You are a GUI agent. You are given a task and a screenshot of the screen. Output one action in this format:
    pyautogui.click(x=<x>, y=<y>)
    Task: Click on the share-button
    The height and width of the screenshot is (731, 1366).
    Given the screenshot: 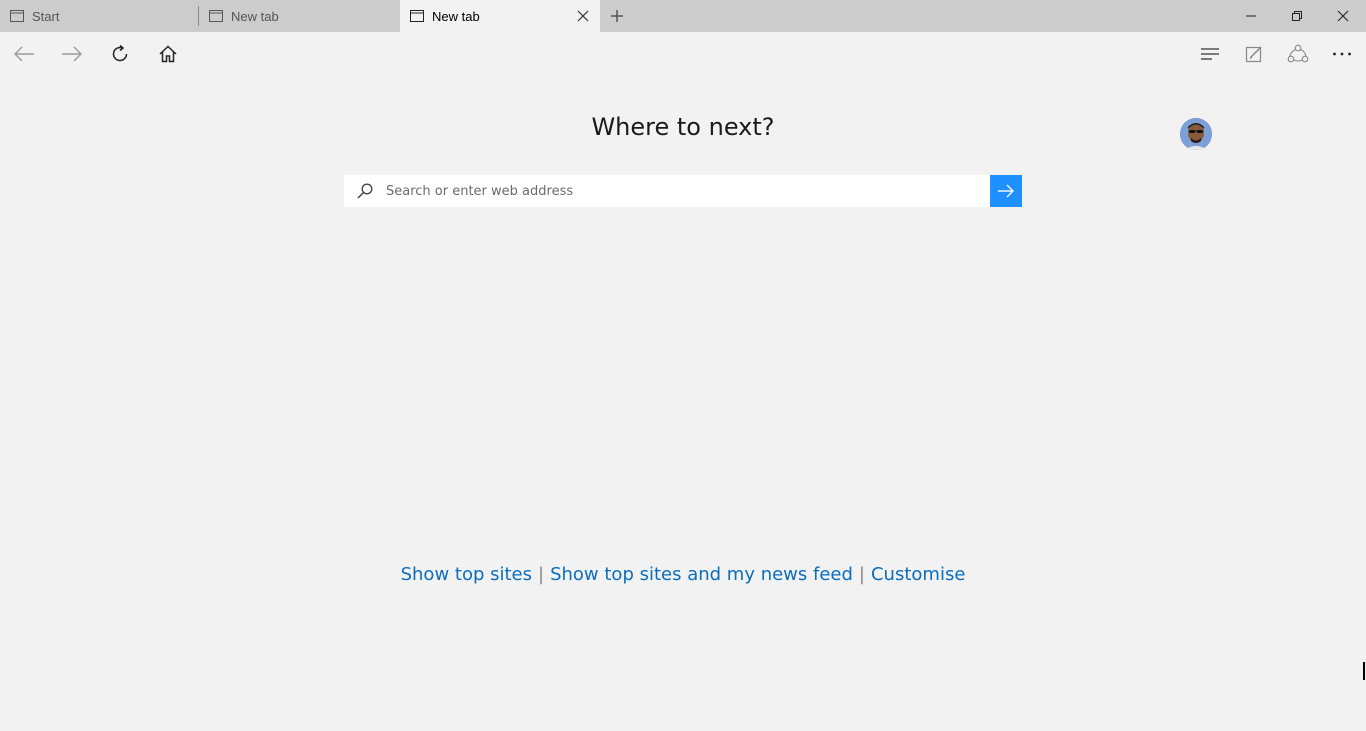 What is the action you would take?
    pyautogui.click(x=1298, y=54)
    